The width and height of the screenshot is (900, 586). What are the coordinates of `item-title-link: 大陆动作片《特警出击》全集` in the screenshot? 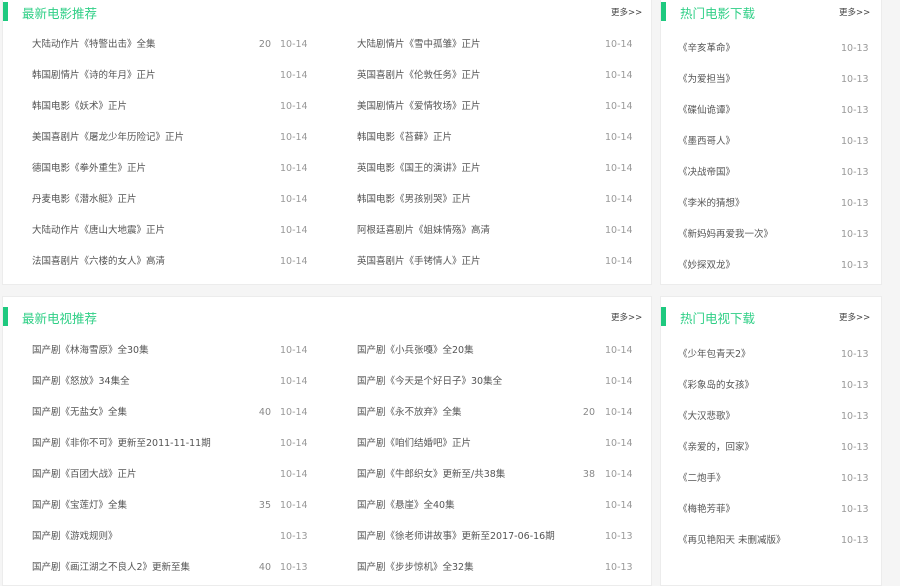 It's located at (94, 45).